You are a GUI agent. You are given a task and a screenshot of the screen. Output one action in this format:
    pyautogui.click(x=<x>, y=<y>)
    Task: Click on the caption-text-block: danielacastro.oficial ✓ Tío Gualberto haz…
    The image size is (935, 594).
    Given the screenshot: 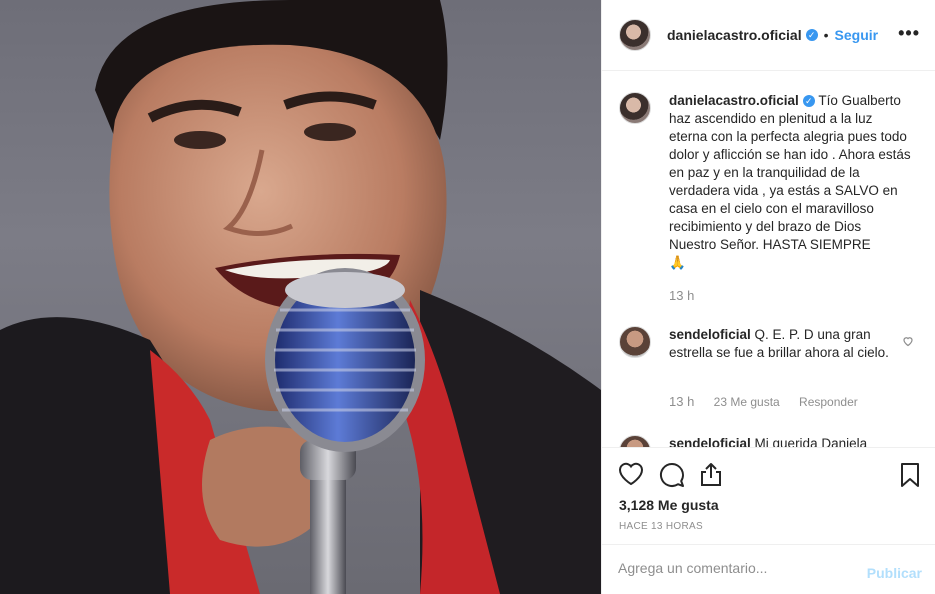 What is the action you would take?
    pyautogui.click(x=790, y=182)
    